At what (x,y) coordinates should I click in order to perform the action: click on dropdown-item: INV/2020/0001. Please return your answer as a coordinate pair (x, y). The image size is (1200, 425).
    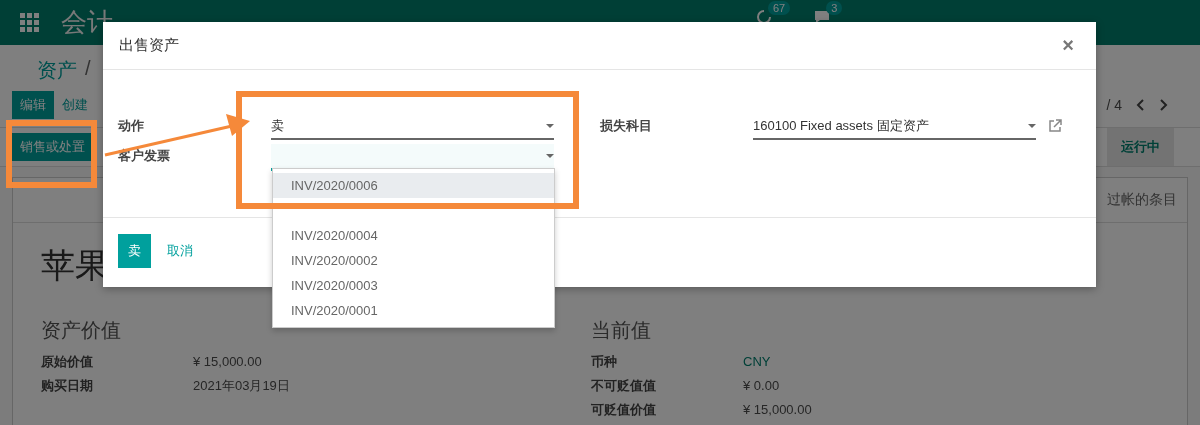
    Looking at the image, I should click on (413, 310).